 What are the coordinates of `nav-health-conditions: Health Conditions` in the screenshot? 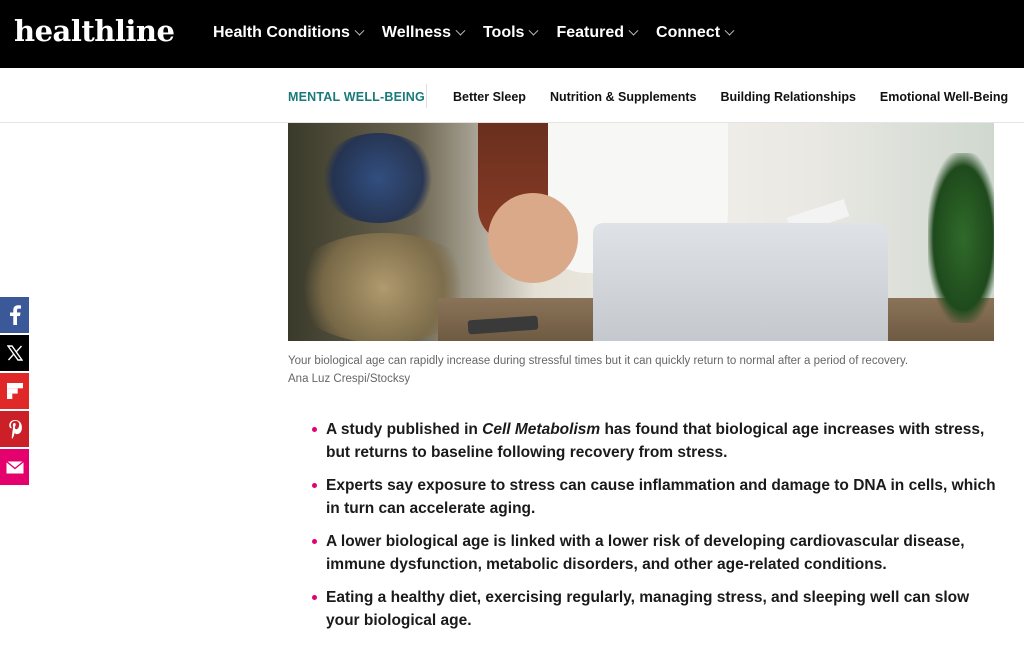 It's located at (289, 33).